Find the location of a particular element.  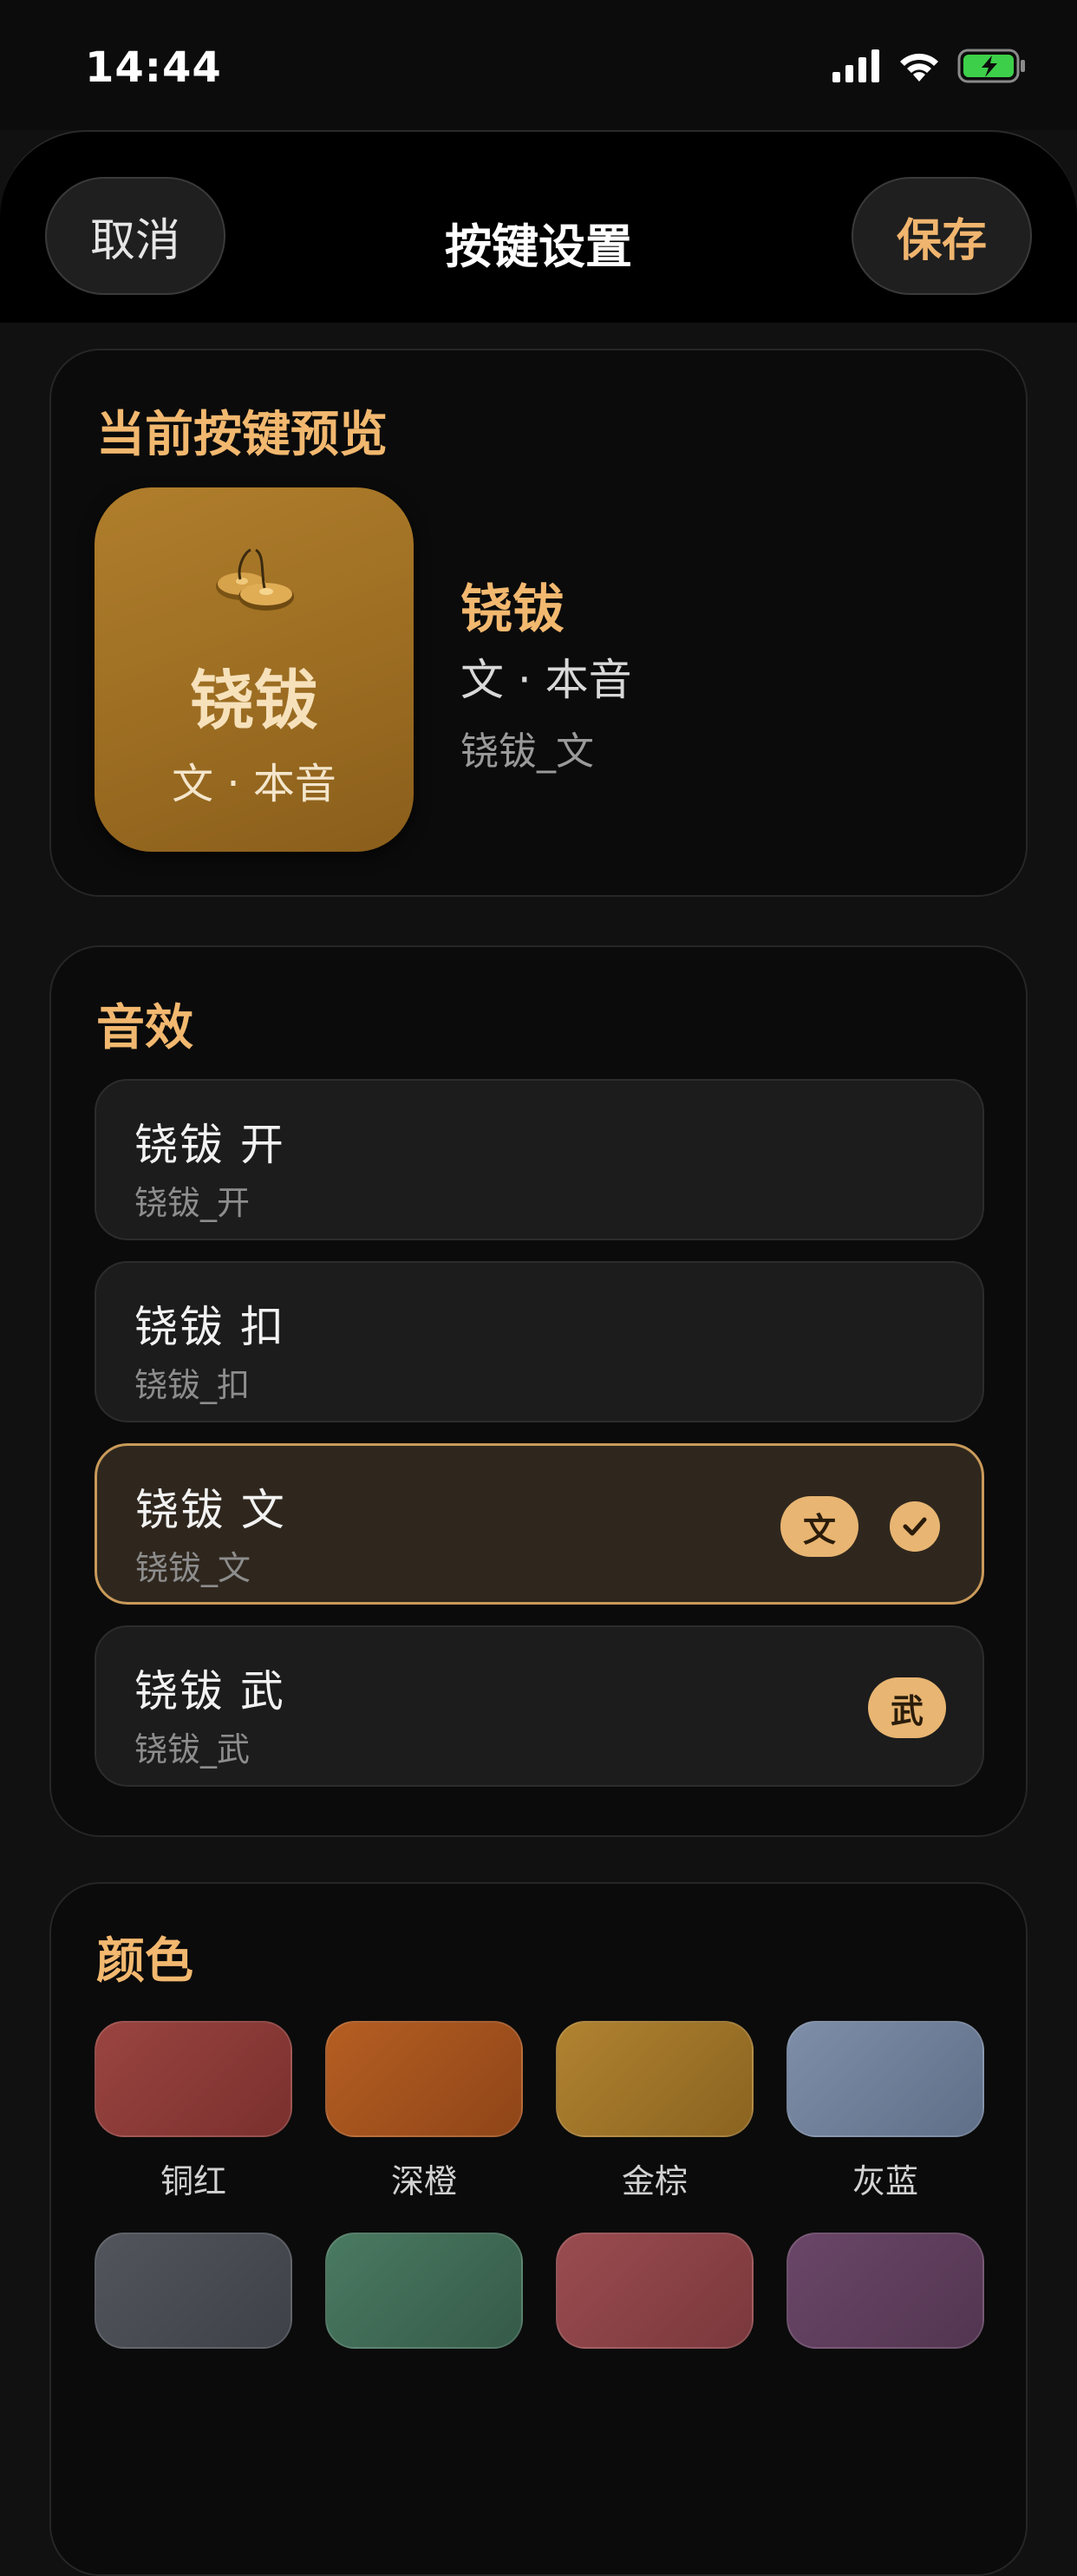

color-swatch-deep-orange is located at coordinates (424, 2079).